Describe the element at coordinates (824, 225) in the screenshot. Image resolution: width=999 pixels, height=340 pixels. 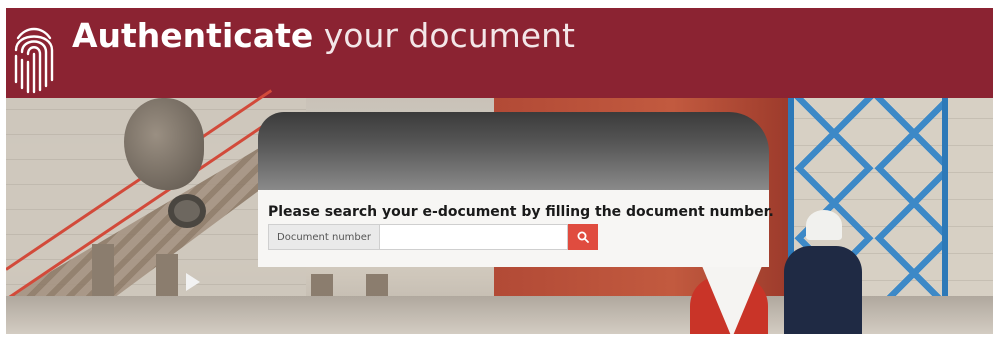
I see `helmet` at that location.